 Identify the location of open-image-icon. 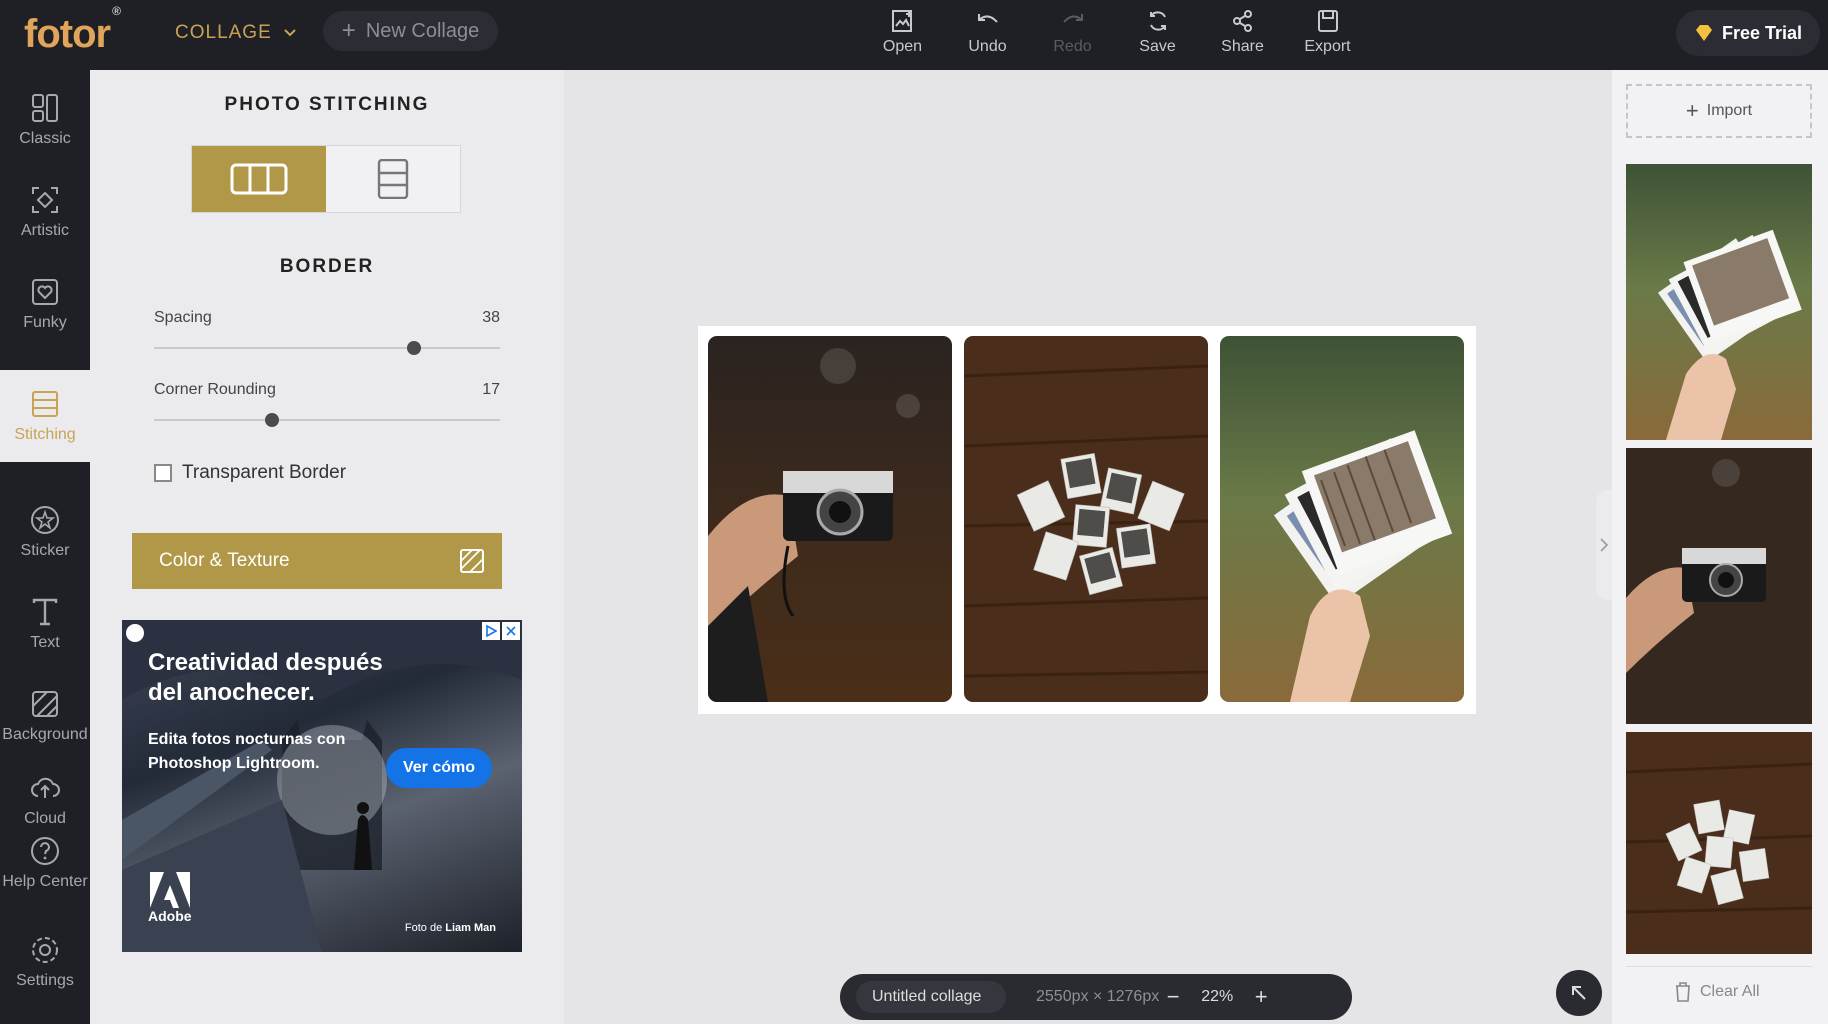
(901, 21).